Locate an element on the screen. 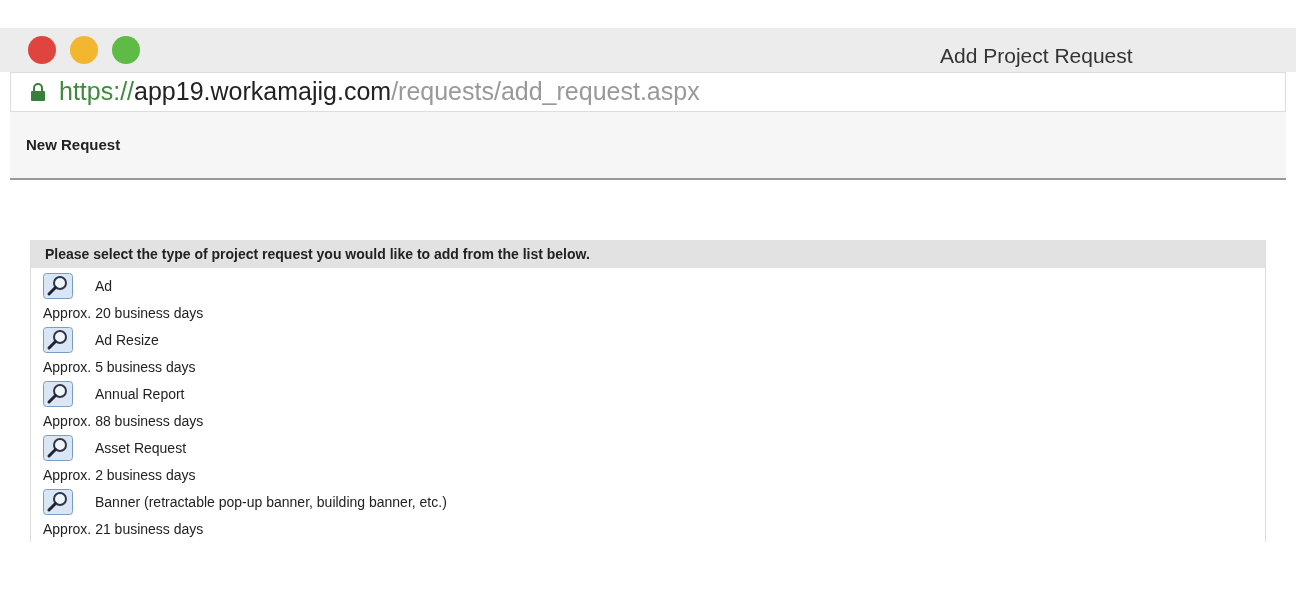 The width and height of the screenshot is (1296, 604). duration-text: Approx. 20 business days is located at coordinates (124, 313).